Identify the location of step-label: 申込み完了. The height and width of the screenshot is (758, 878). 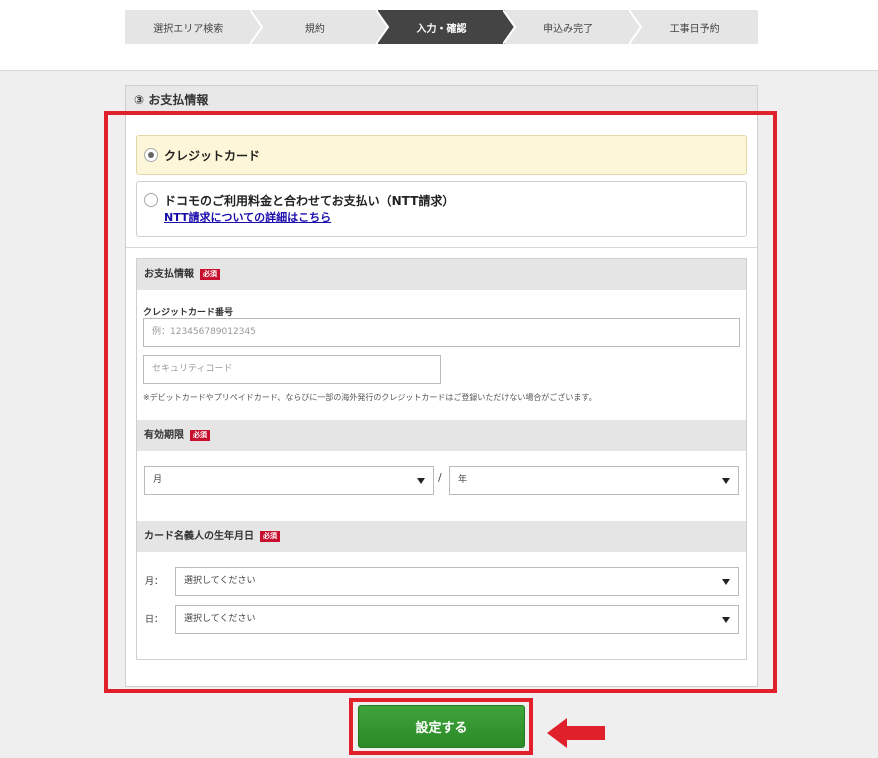
(568, 29).